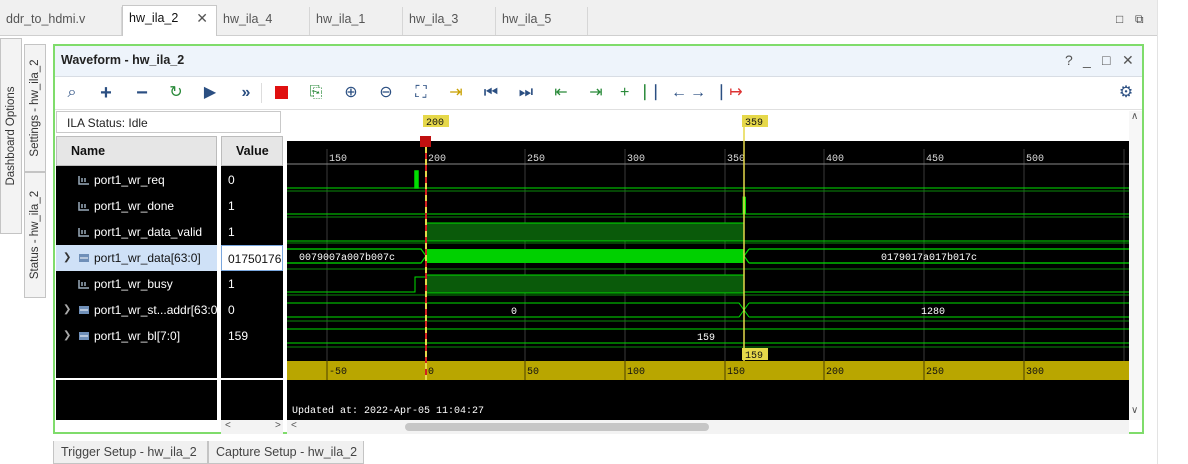 This screenshot has height=464, width=1188. What do you see at coordinates (281, 93) in the screenshot?
I see `stop-icon` at bounding box center [281, 93].